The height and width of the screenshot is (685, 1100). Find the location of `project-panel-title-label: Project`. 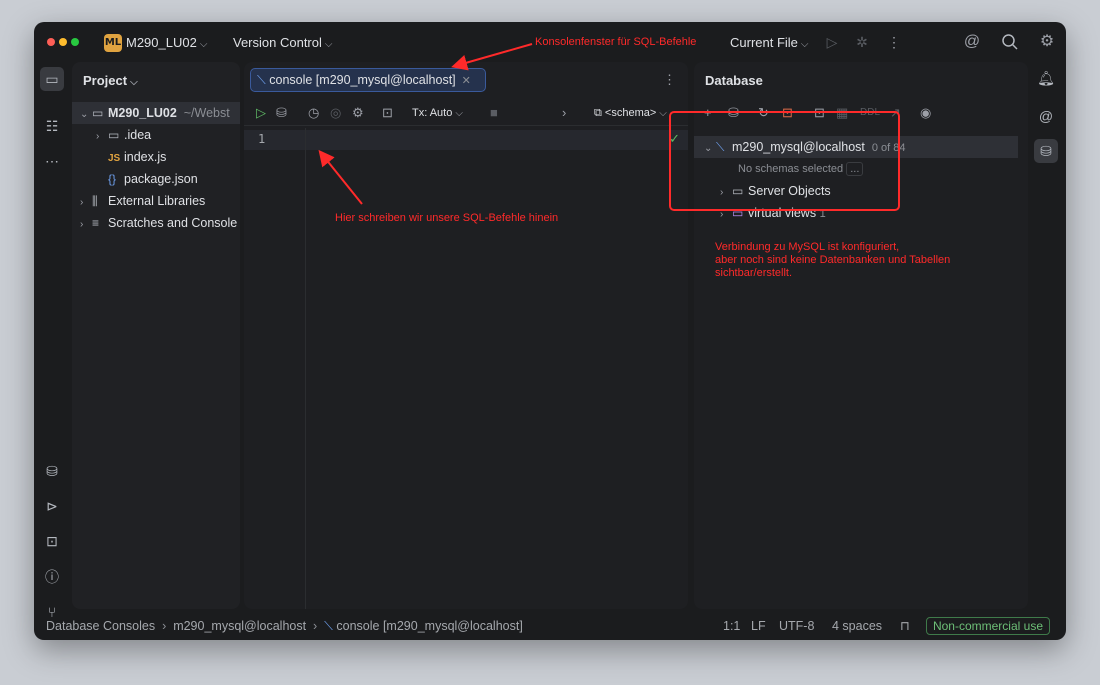

project-panel-title-label: Project is located at coordinates (105, 80).